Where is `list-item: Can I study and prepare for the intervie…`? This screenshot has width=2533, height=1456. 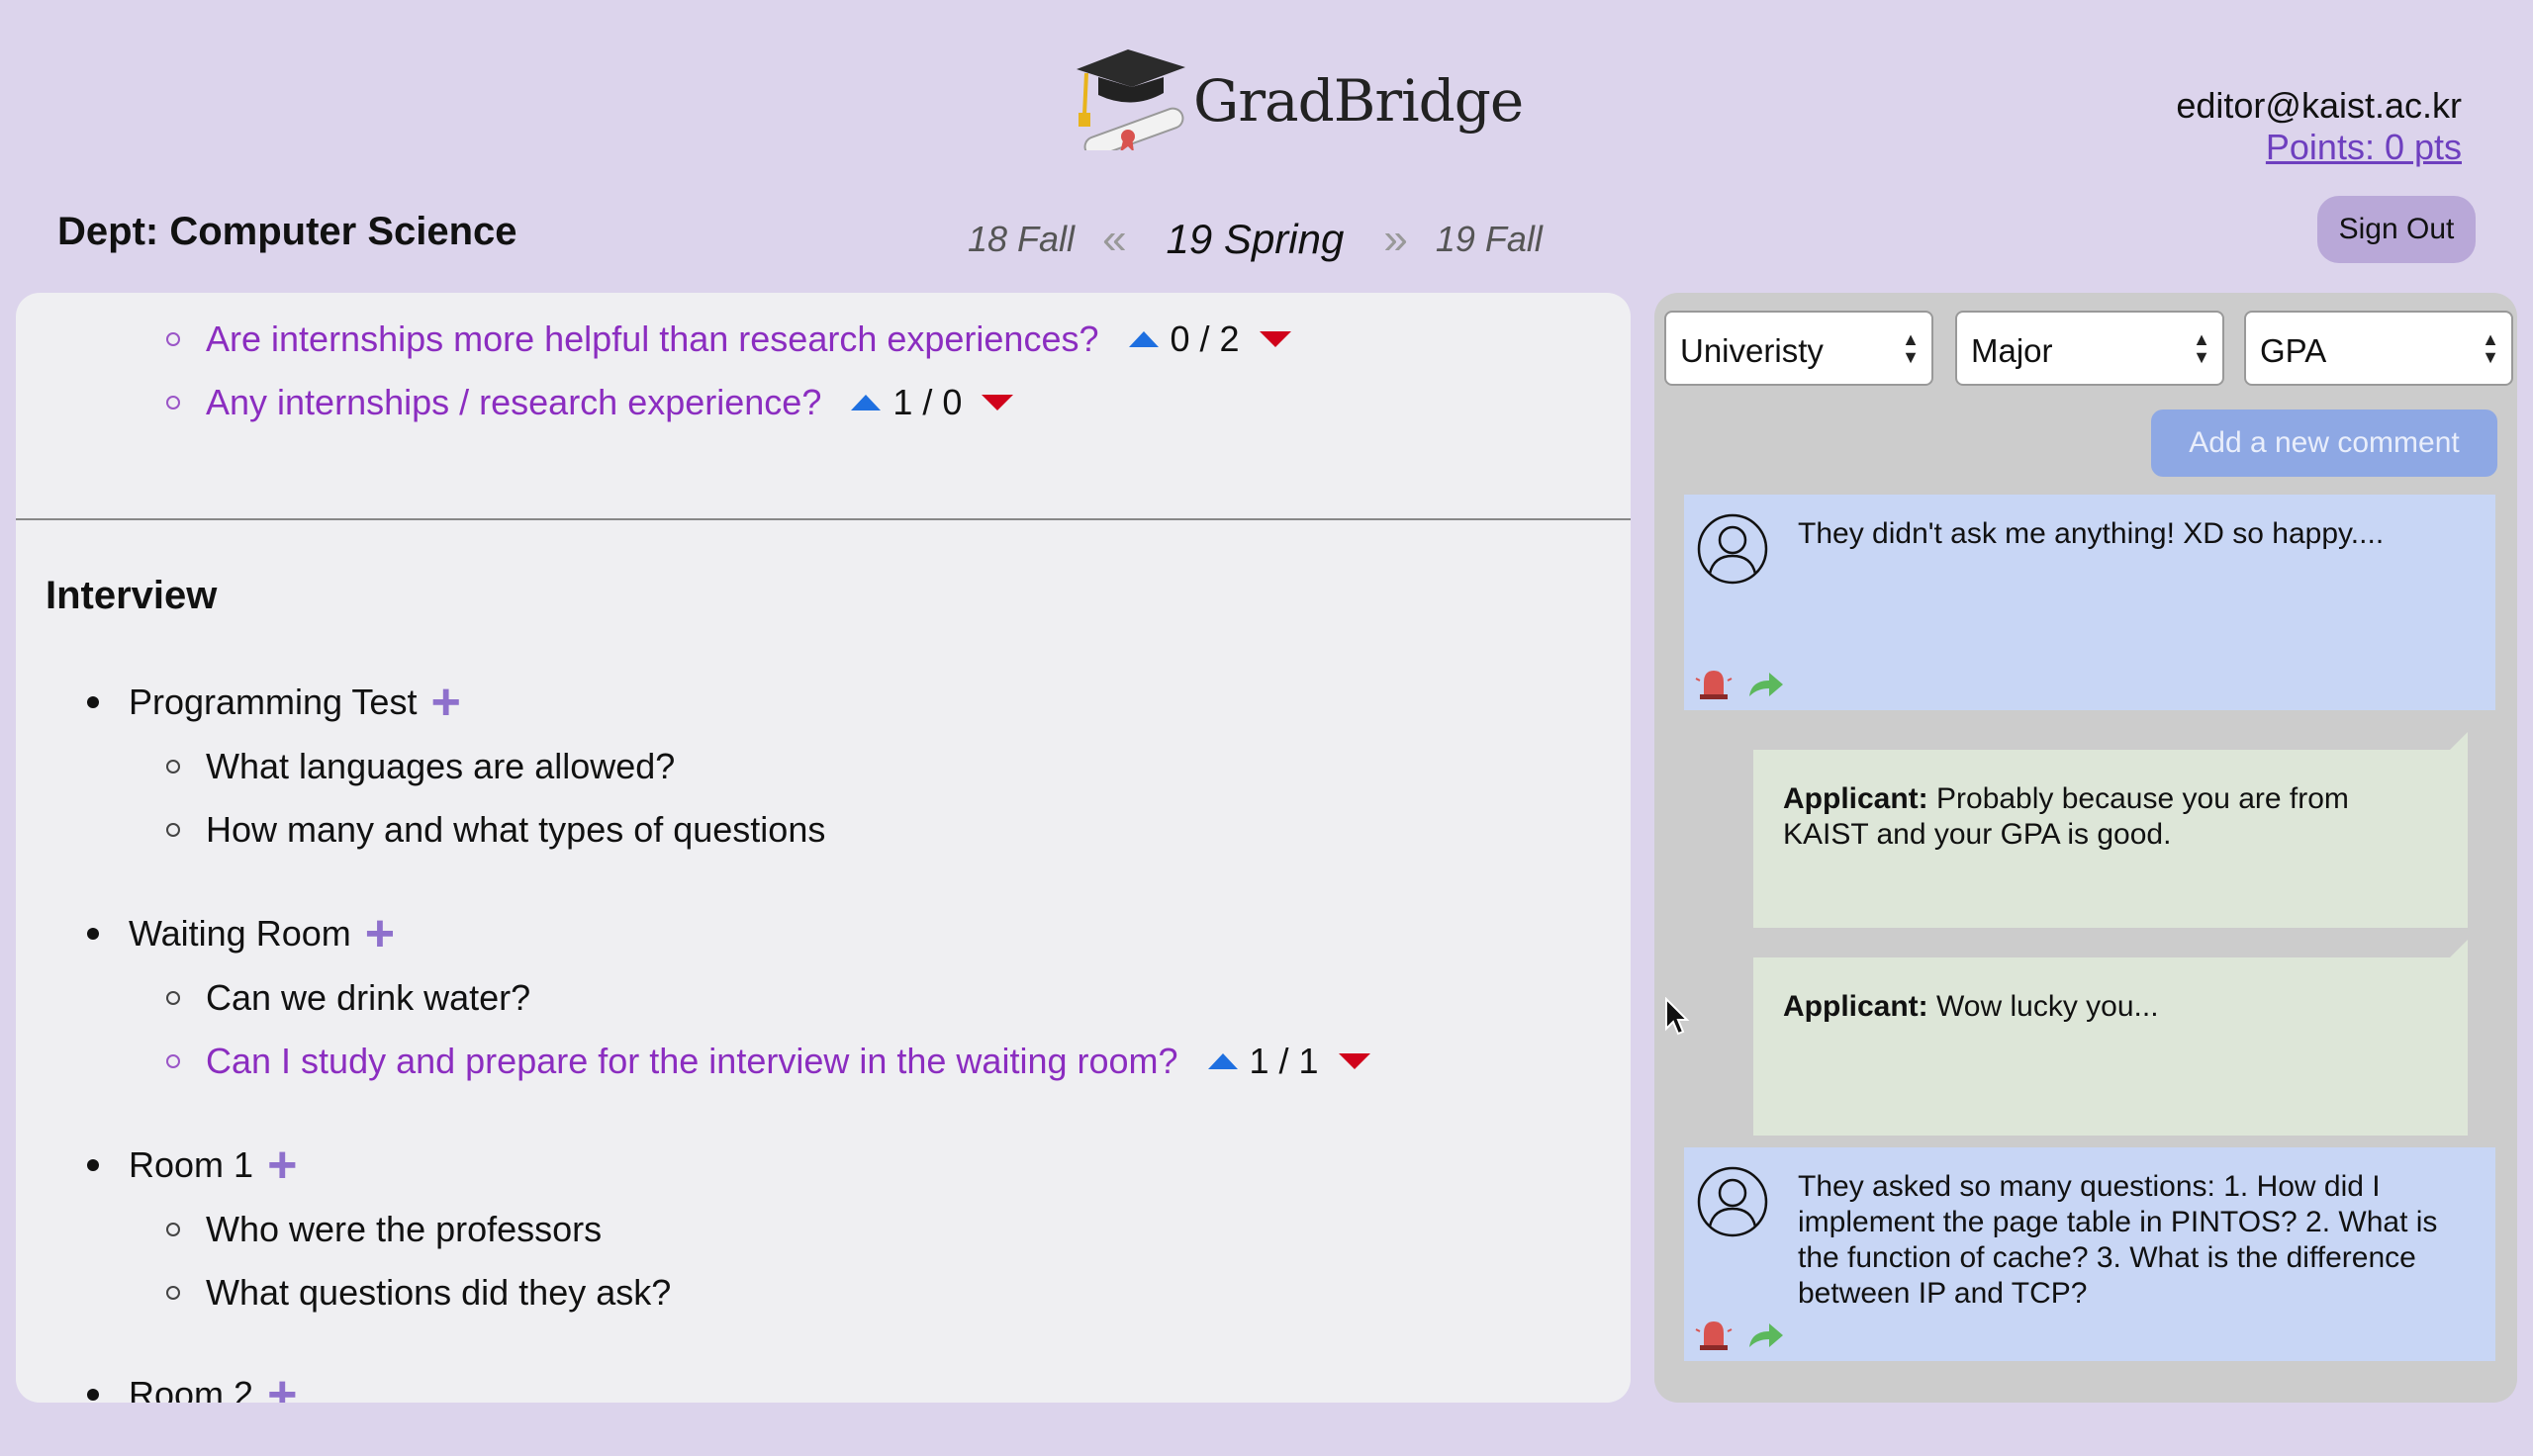 list-item: Can I study and prepare for the intervie… is located at coordinates (768, 1061).